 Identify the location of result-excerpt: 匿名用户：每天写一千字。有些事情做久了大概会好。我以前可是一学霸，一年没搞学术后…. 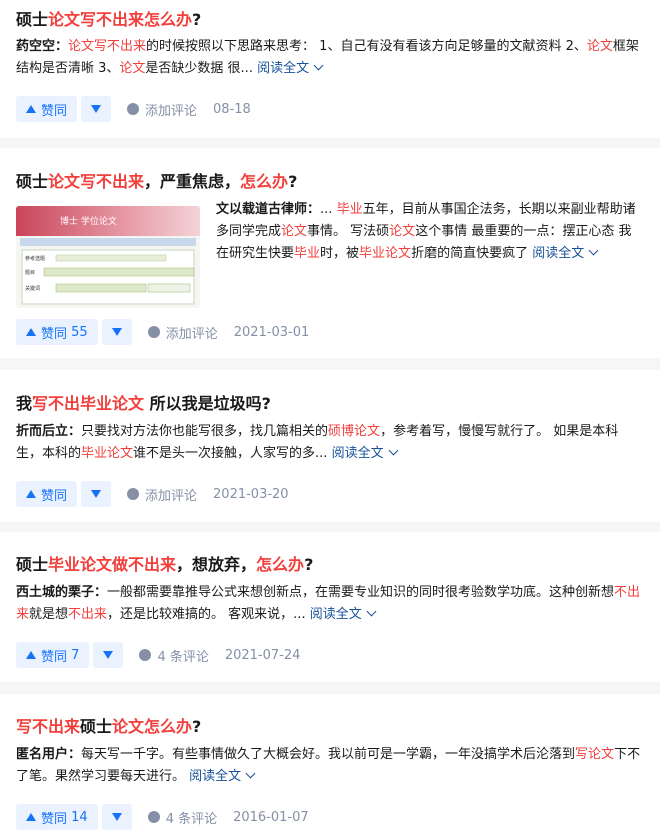
(330, 766).